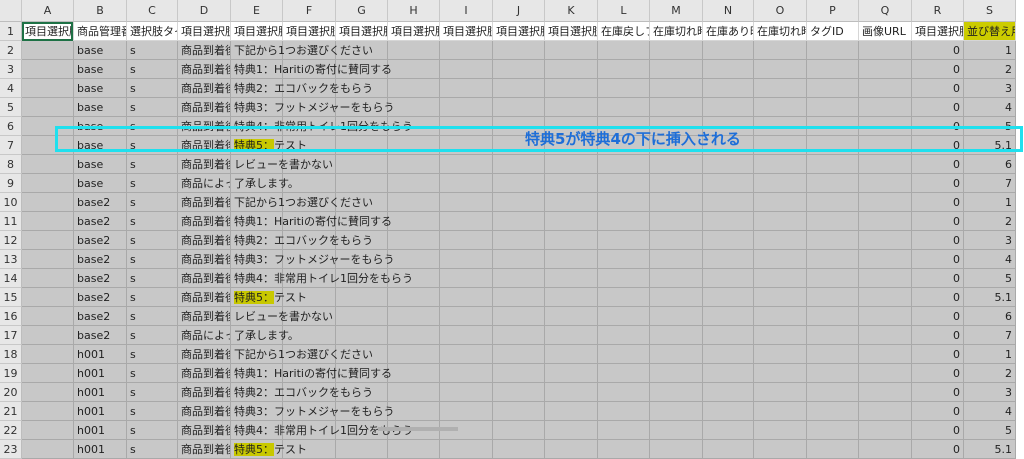  What do you see at coordinates (361, 316) in the screenshot?
I see `cell-text-e: レビューを書かない` at bounding box center [361, 316].